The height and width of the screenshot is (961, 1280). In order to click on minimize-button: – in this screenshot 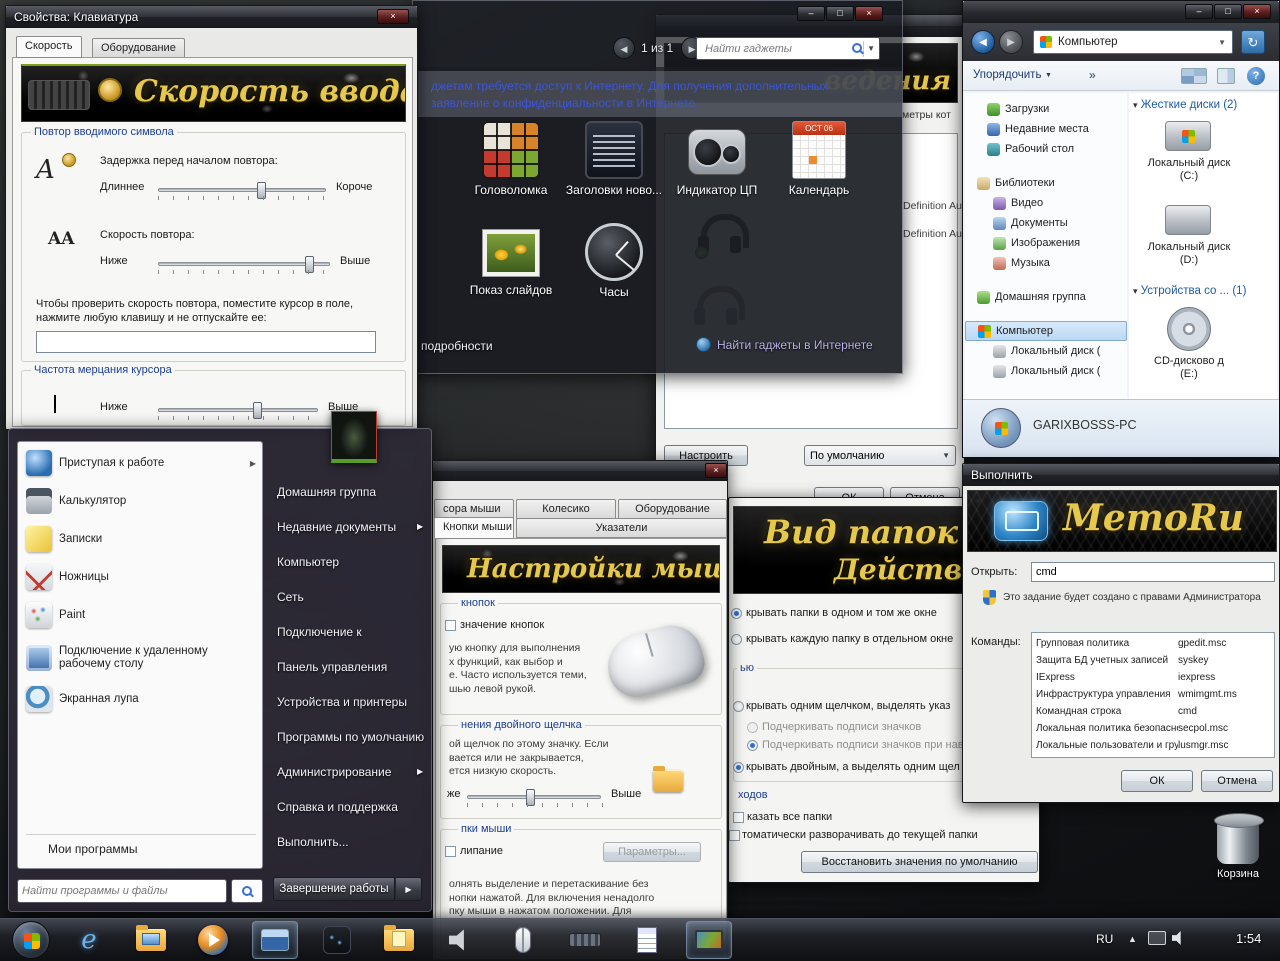, I will do `click(811, 13)`.